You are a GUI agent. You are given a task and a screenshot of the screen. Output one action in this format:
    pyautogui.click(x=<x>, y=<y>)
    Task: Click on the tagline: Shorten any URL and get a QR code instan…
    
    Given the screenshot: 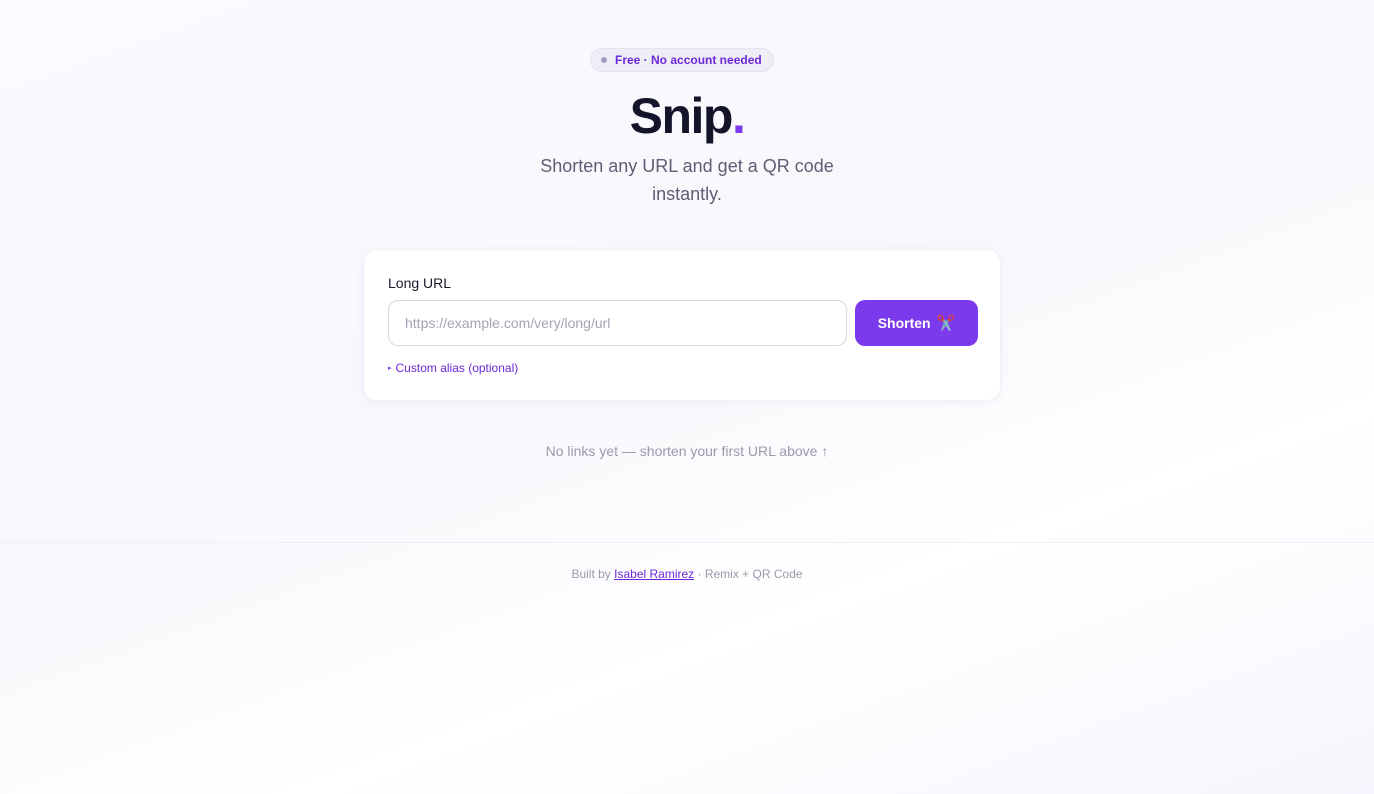 What is the action you would take?
    pyautogui.click(x=687, y=180)
    